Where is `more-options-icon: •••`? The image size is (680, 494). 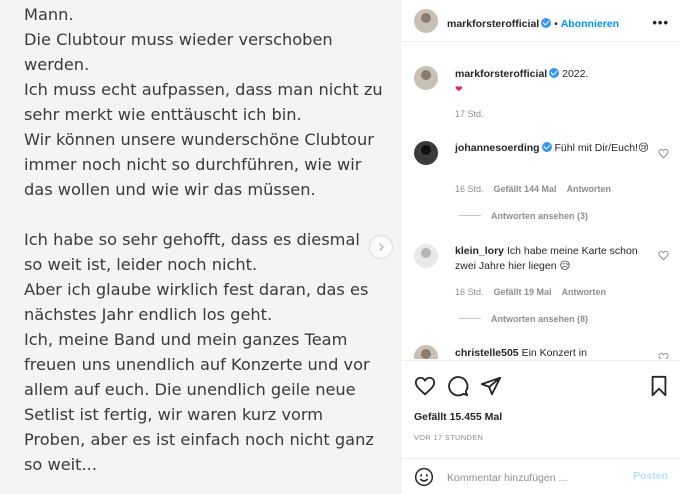
more-options-icon: ••• is located at coordinates (660, 22).